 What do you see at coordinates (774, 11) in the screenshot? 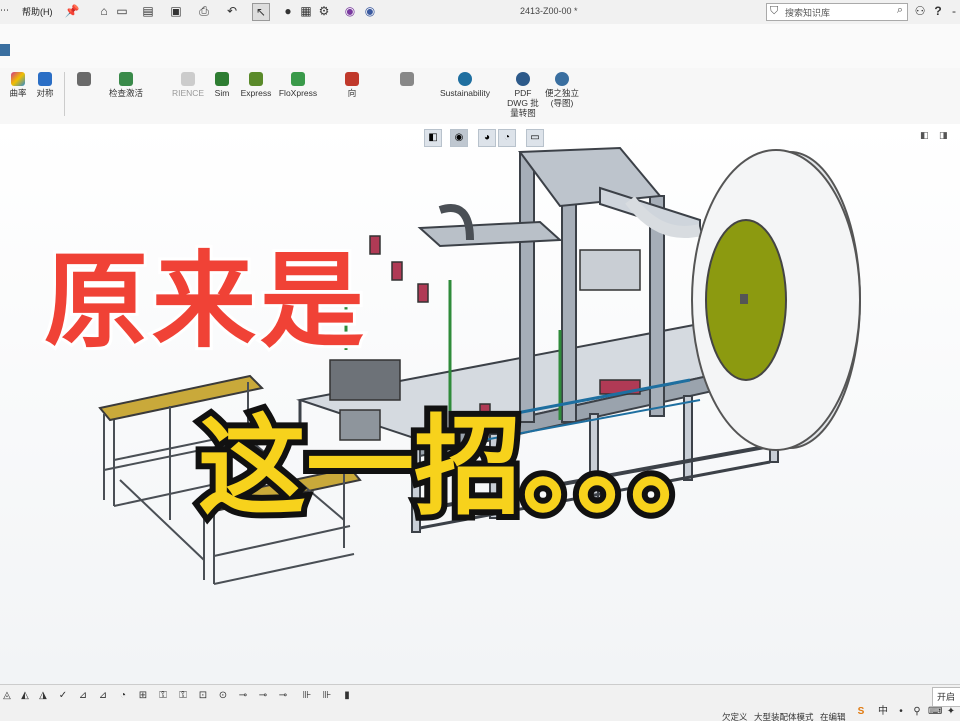
I see `knowledge-base-icon: ⛉` at bounding box center [774, 11].